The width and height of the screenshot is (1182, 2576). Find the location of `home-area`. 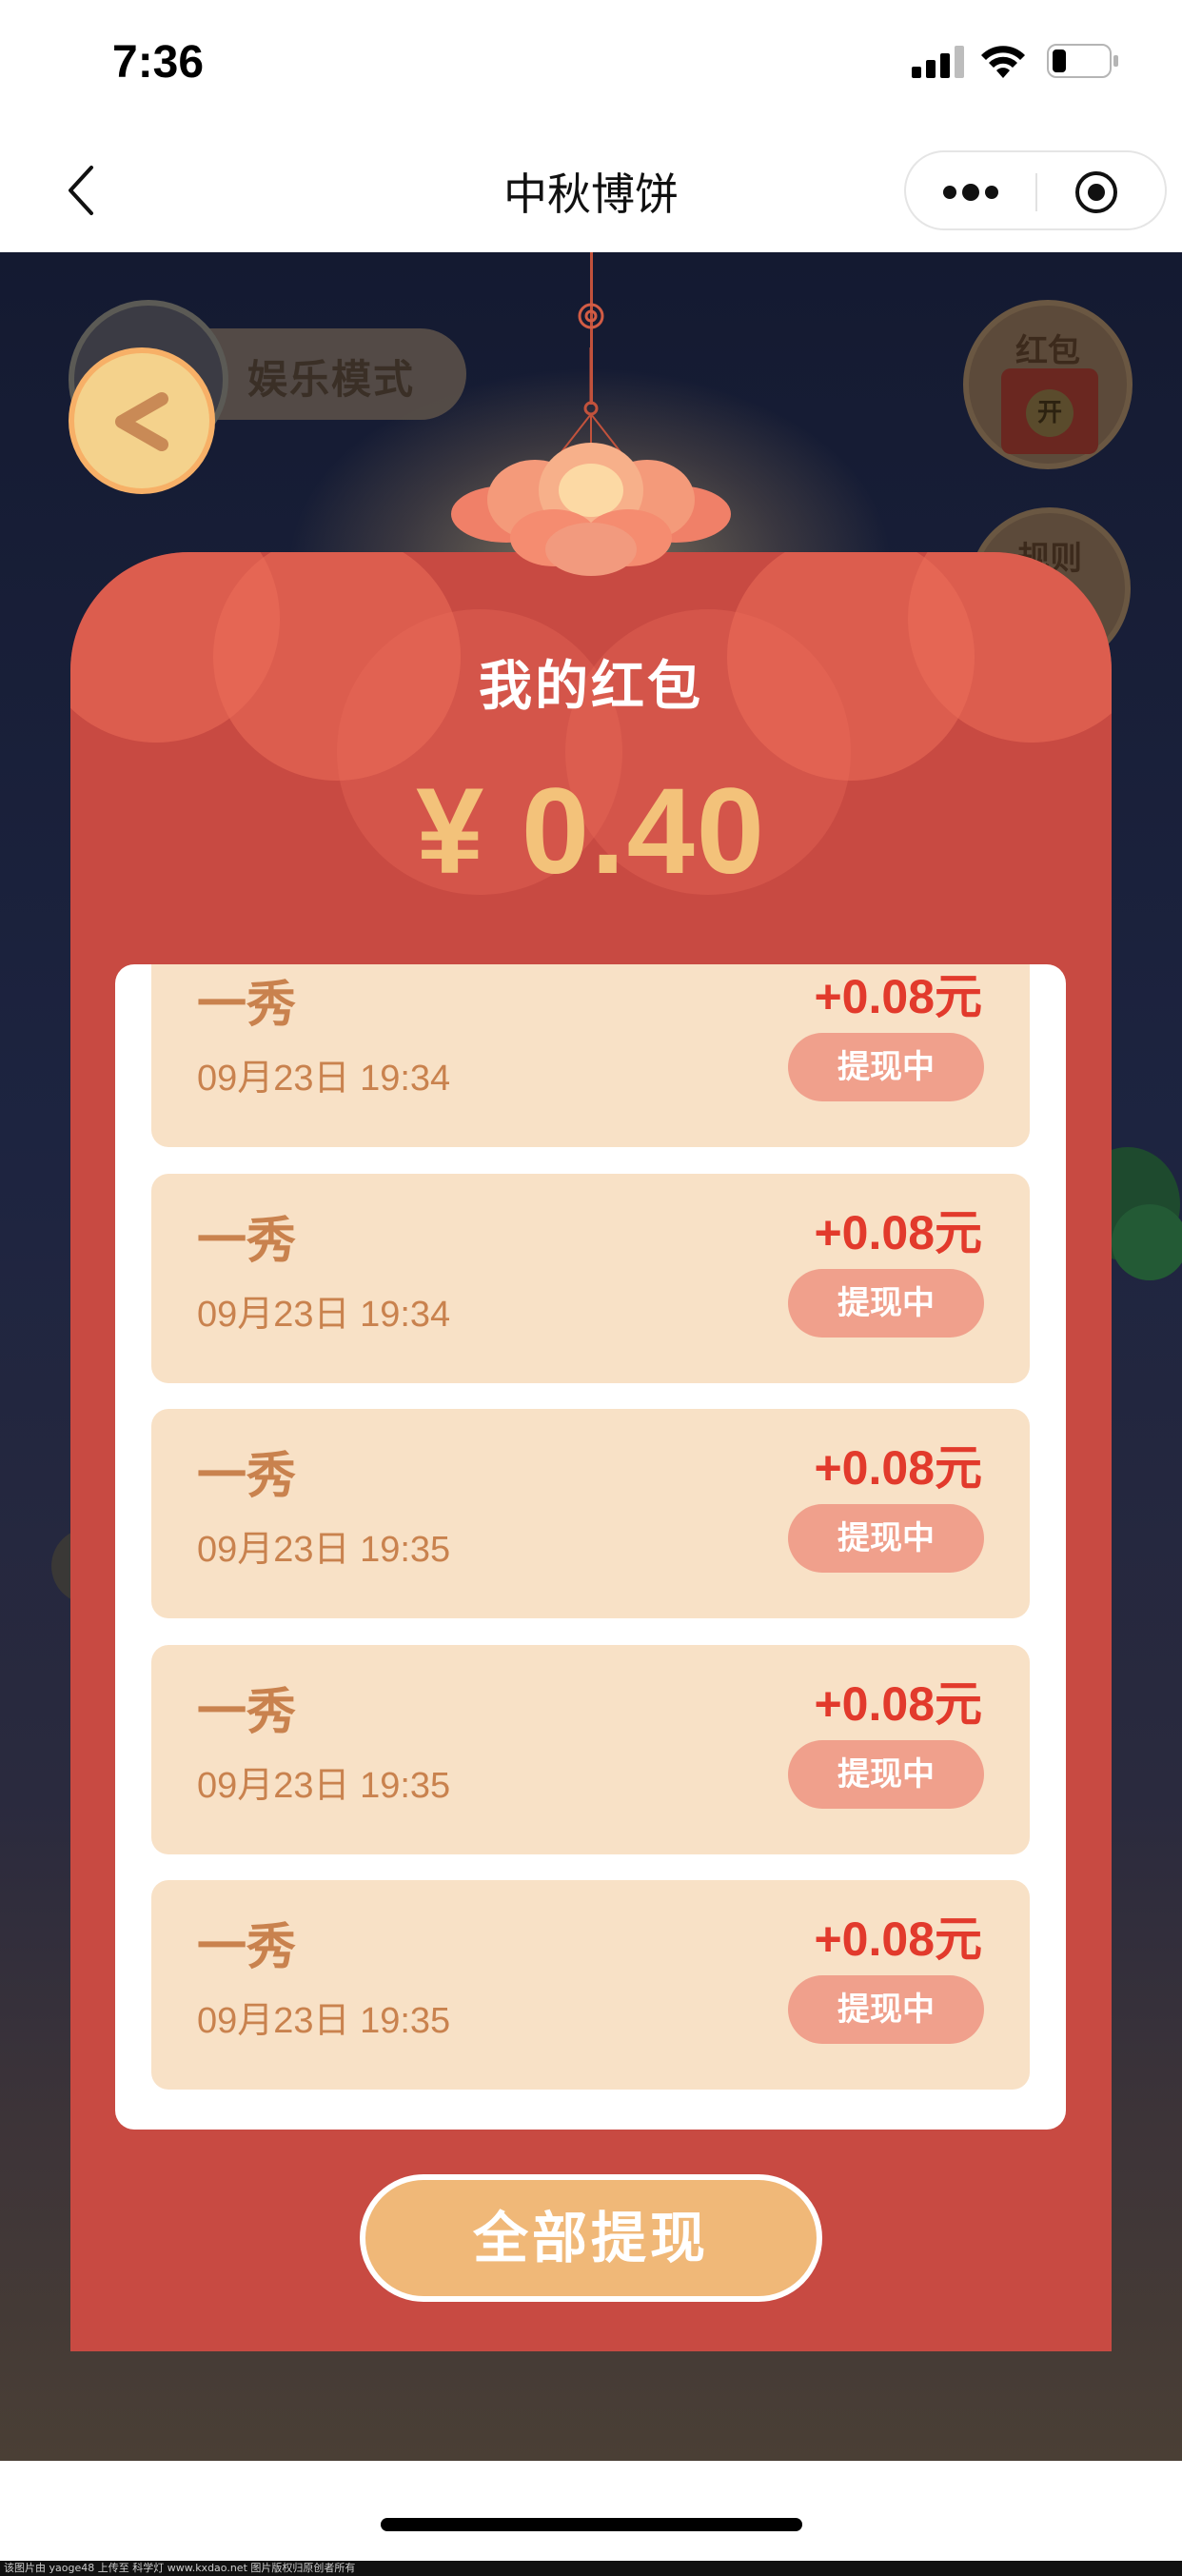

home-area is located at coordinates (591, 2519).